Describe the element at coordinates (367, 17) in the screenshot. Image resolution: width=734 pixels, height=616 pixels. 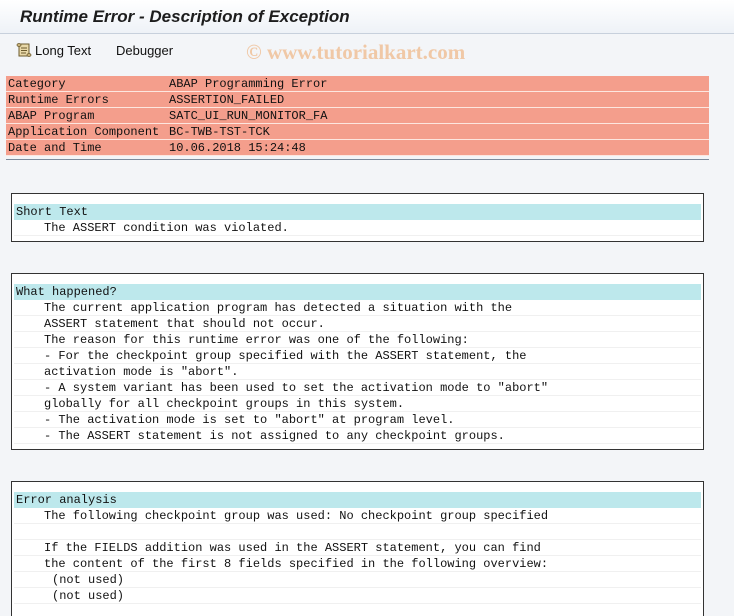
I see `title-bar: Runtime Error - Description of Exception` at that location.